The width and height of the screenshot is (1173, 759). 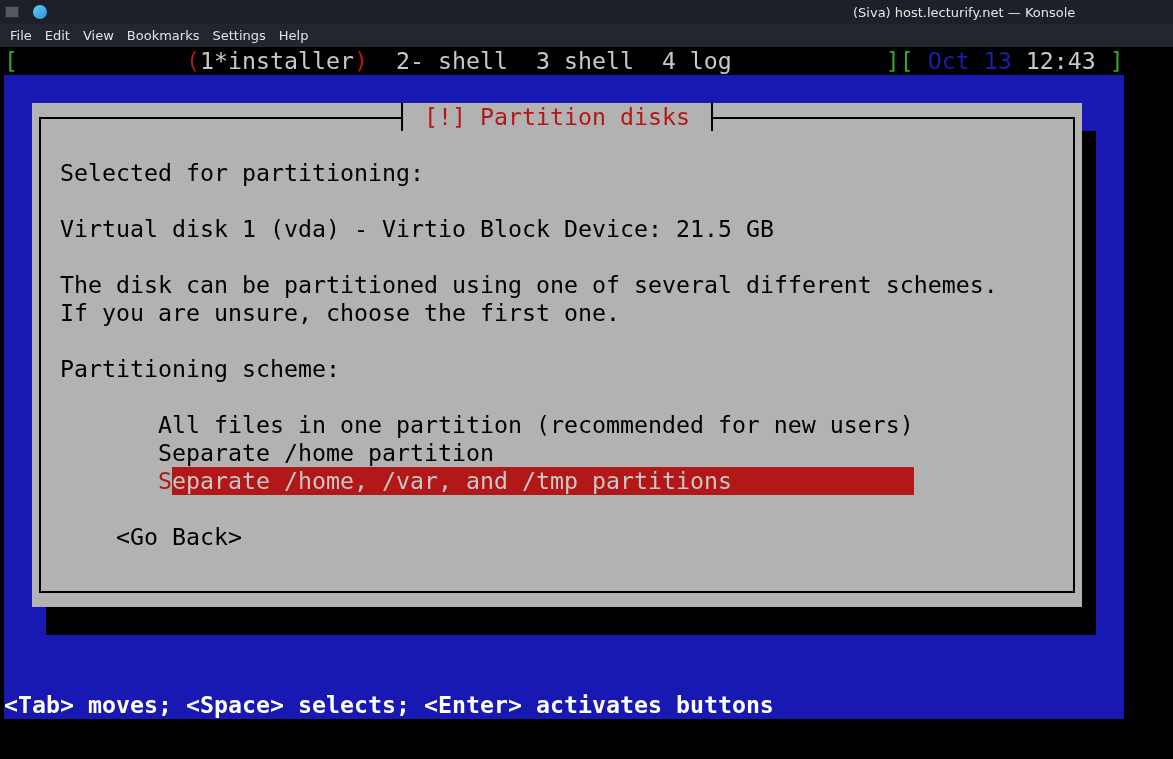 I want to click on help-text: <Tab> moves; <Space> selects; <Enter> activates buttons, so click(x=389, y=705).